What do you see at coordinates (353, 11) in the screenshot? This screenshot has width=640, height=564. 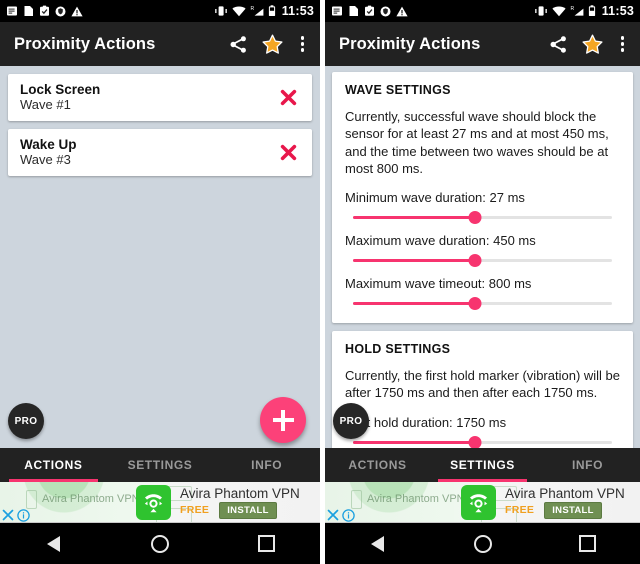 I see `page-icon` at bounding box center [353, 11].